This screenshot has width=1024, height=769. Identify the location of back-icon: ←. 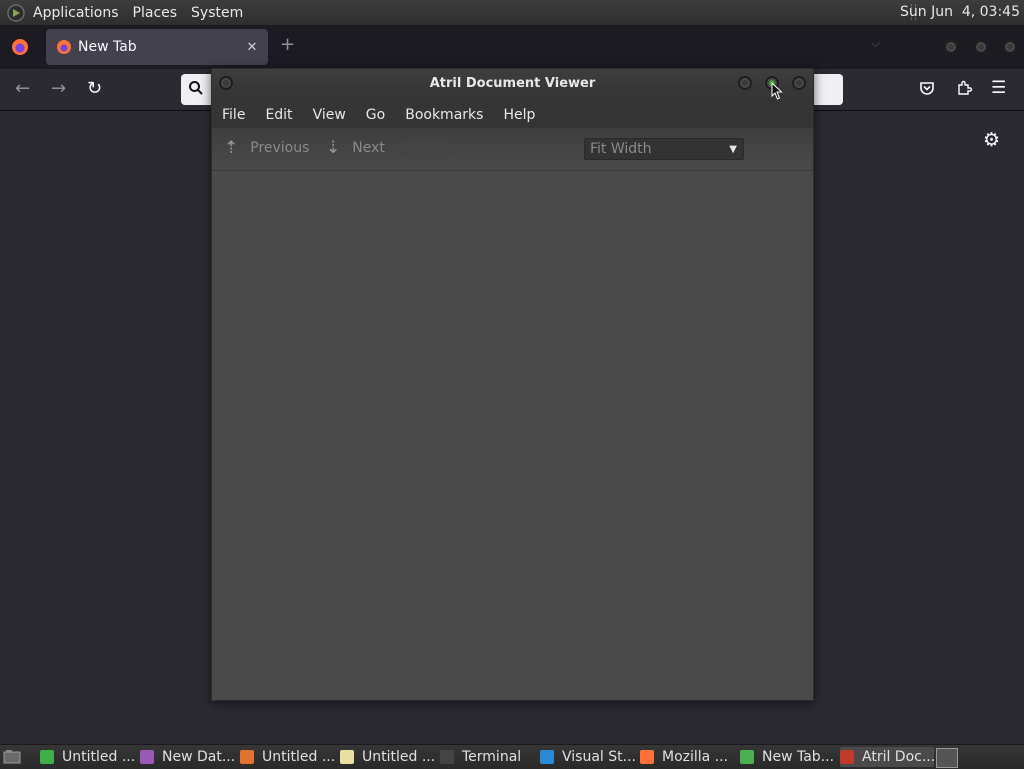
(22, 88).